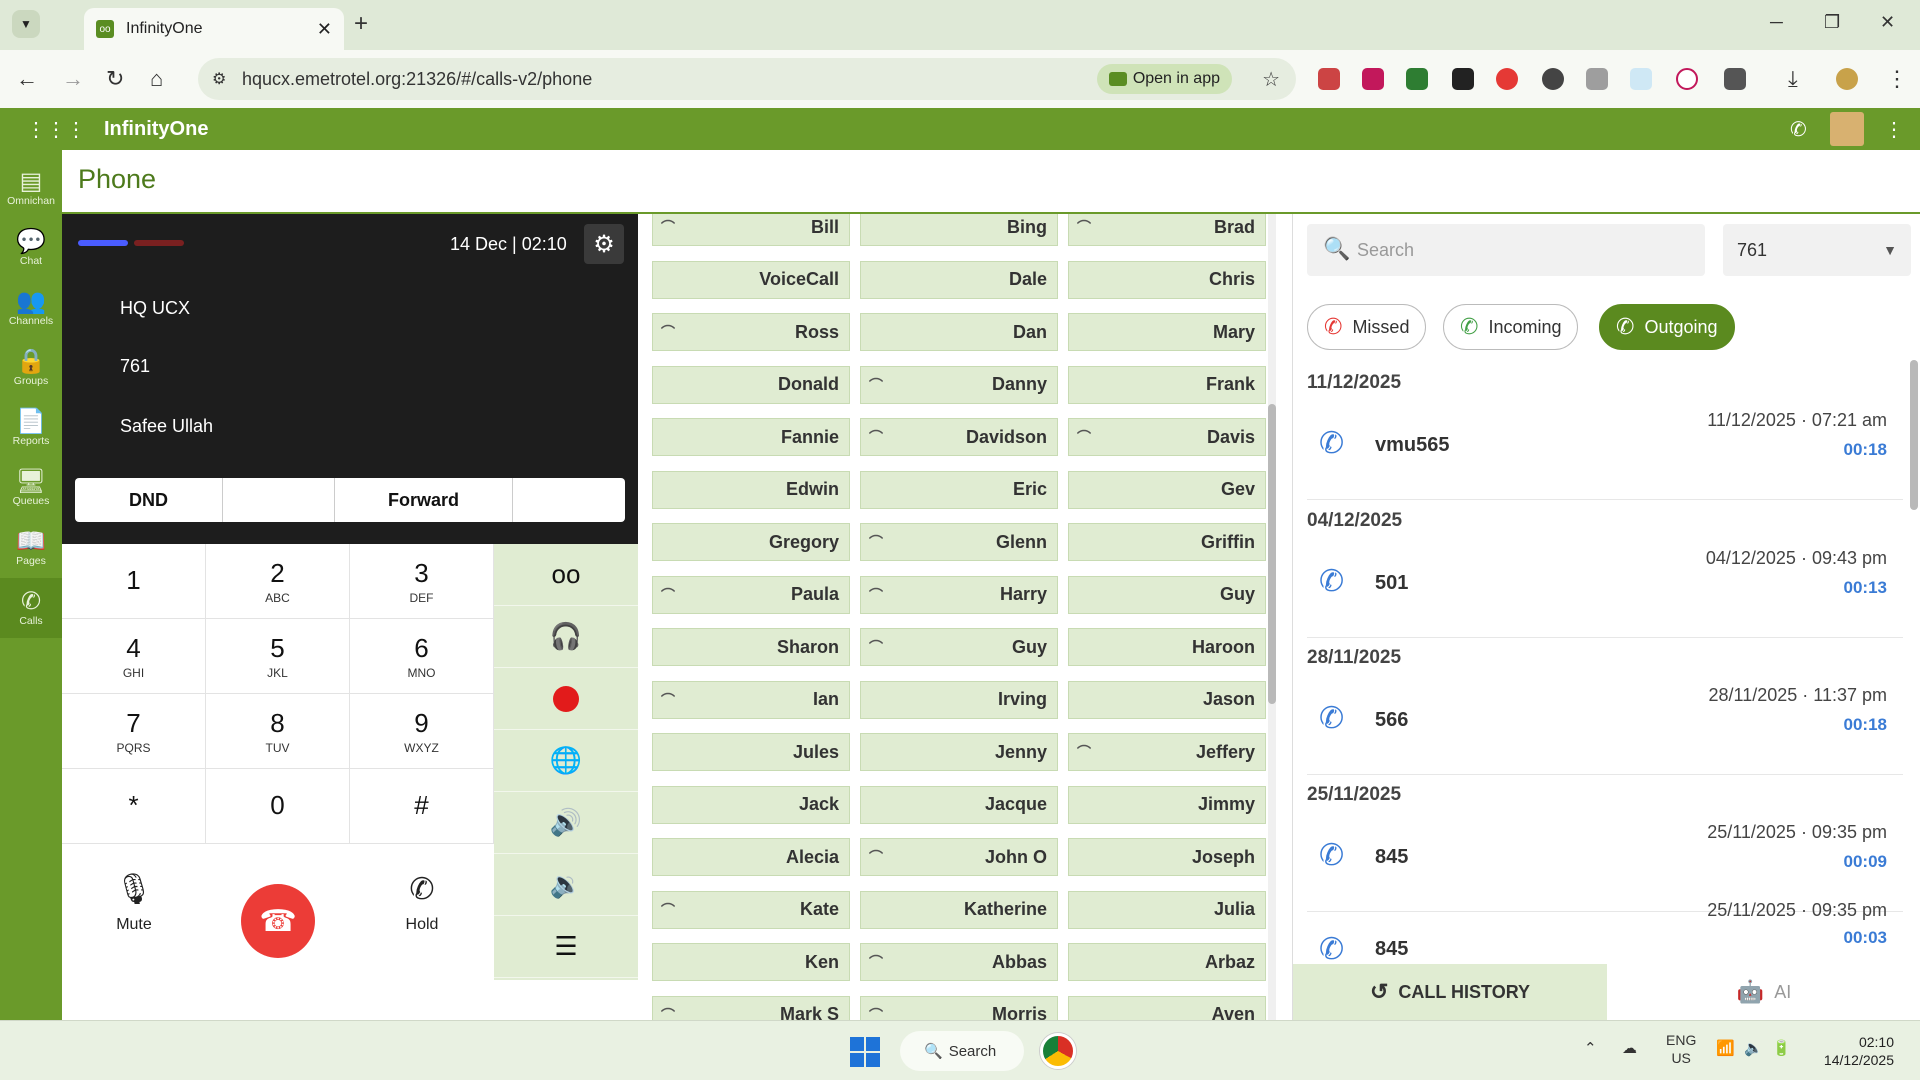 The width and height of the screenshot is (1920, 1080). Describe the element at coordinates (134, 656) in the screenshot. I see `dialpad-key: 4 GHI` at that location.